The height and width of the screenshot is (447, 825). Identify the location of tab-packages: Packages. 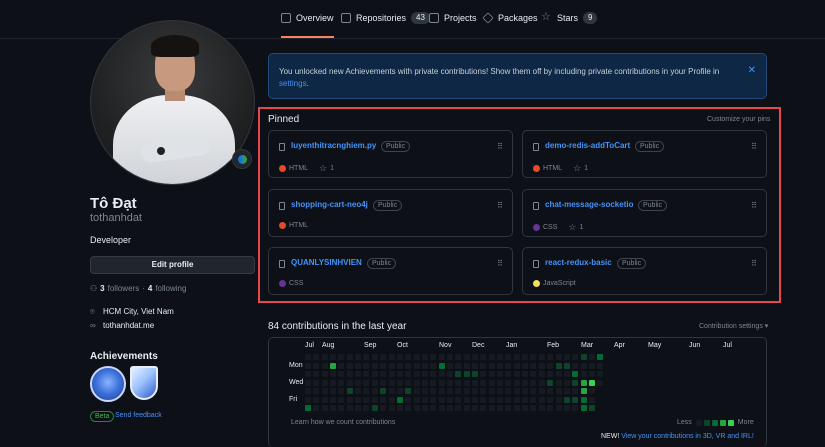
(510, 25).